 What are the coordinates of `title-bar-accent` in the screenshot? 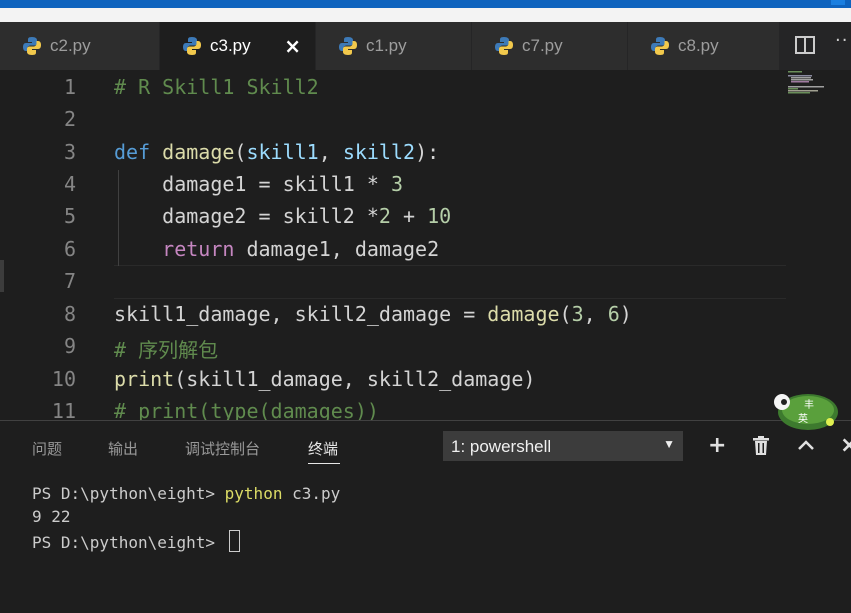 It's located at (425, 4).